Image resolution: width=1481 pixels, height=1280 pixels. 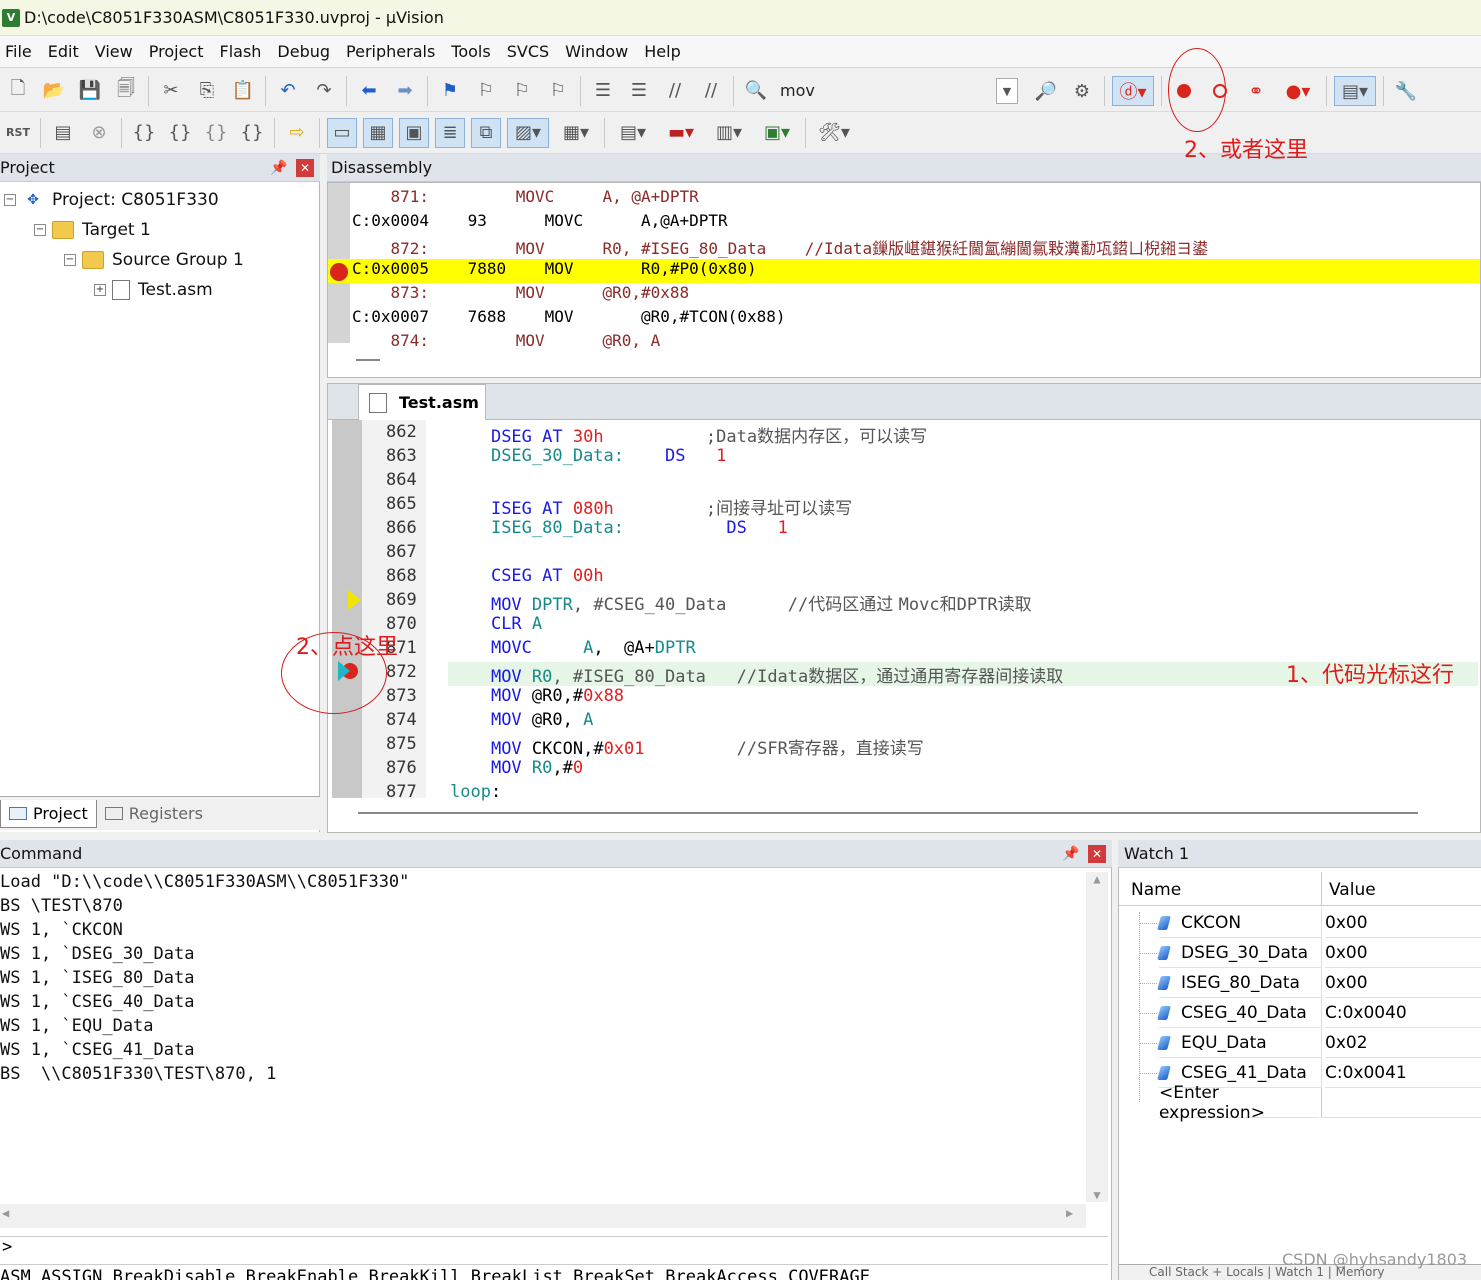 What do you see at coordinates (378, 132) in the screenshot?
I see `disassembly-window-icon: ▦` at bounding box center [378, 132].